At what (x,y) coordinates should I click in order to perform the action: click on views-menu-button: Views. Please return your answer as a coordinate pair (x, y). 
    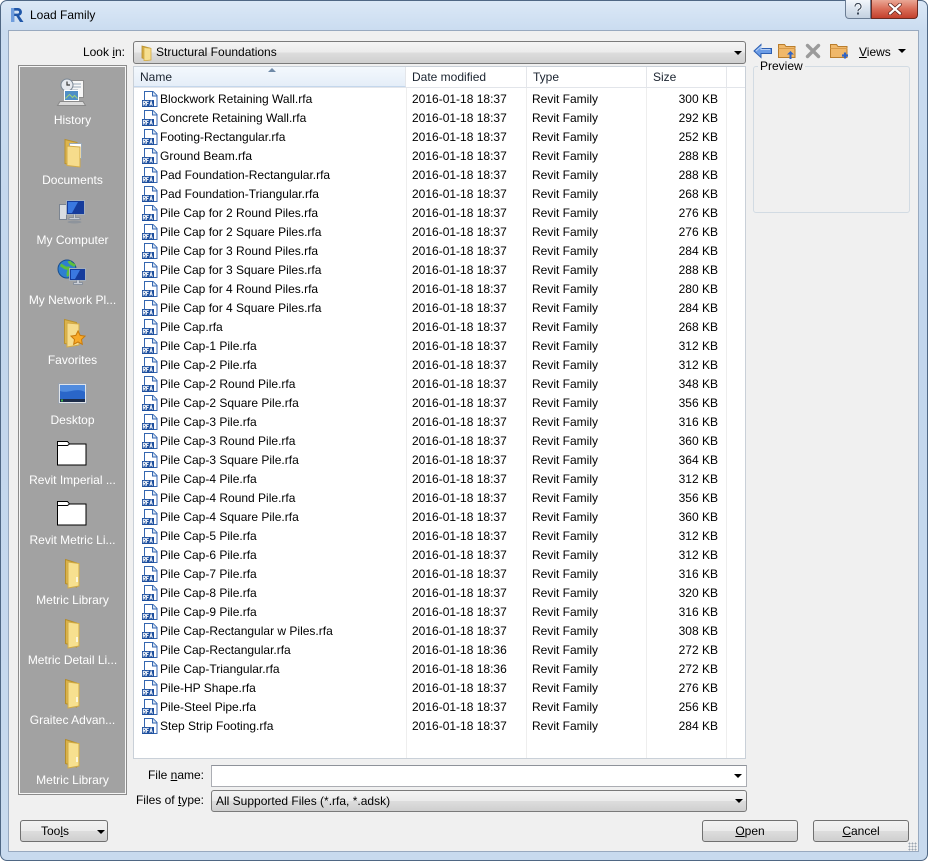
    Looking at the image, I should click on (875, 52).